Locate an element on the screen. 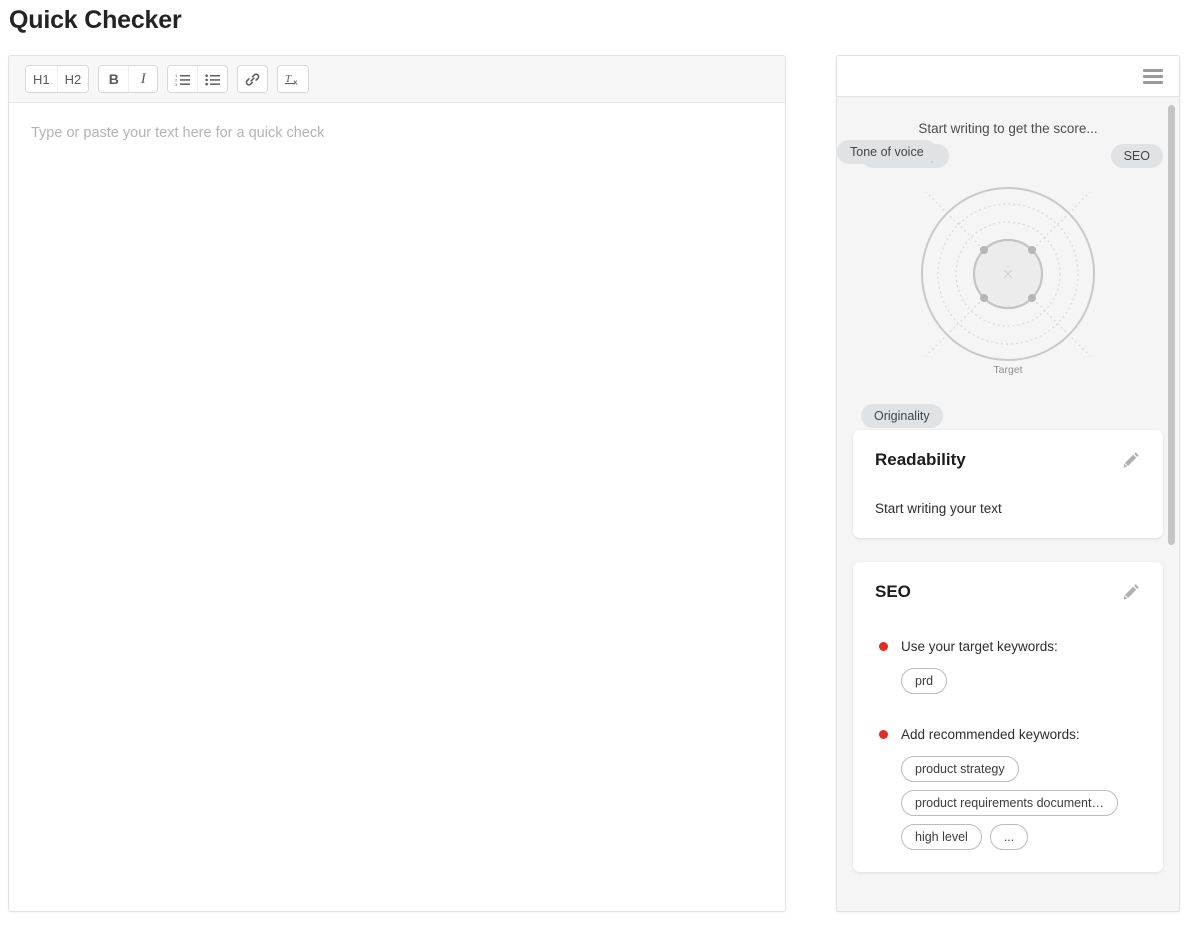 This screenshot has height=938, width=1200. hamburger-menu-icon is located at coordinates (1153, 76).